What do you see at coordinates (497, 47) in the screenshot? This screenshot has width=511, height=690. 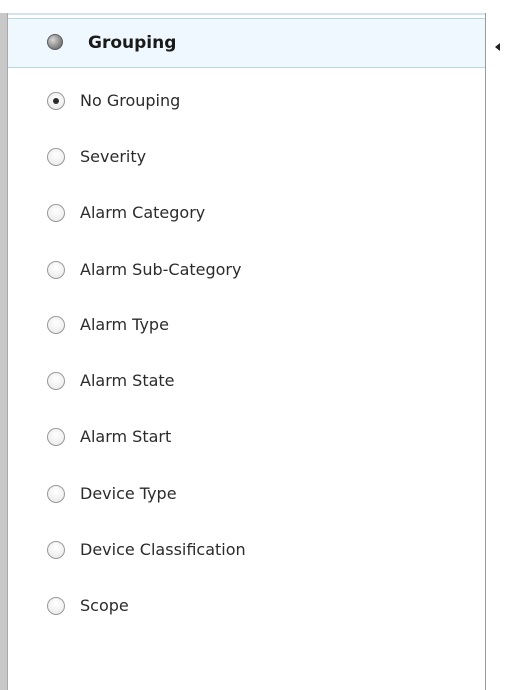 I see `collapse-left-arrow-icon` at bounding box center [497, 47].